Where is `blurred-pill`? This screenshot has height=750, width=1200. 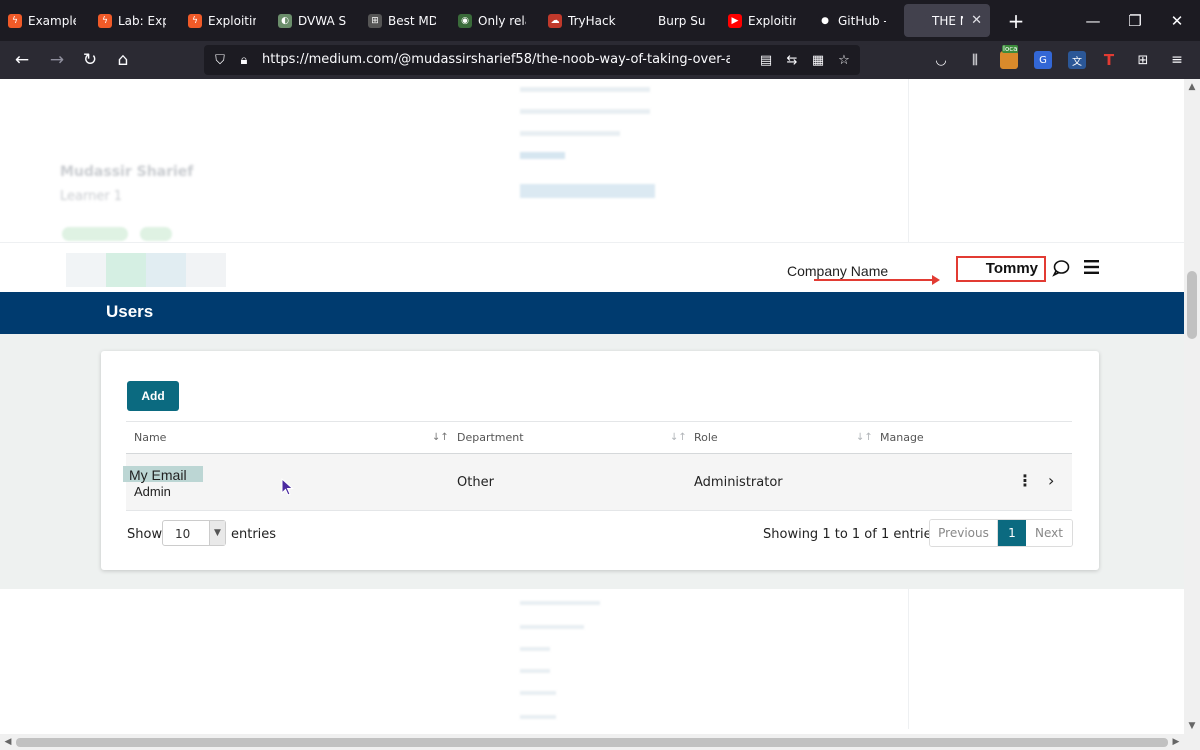 blurred-pill is located at coordinates (156, 234).